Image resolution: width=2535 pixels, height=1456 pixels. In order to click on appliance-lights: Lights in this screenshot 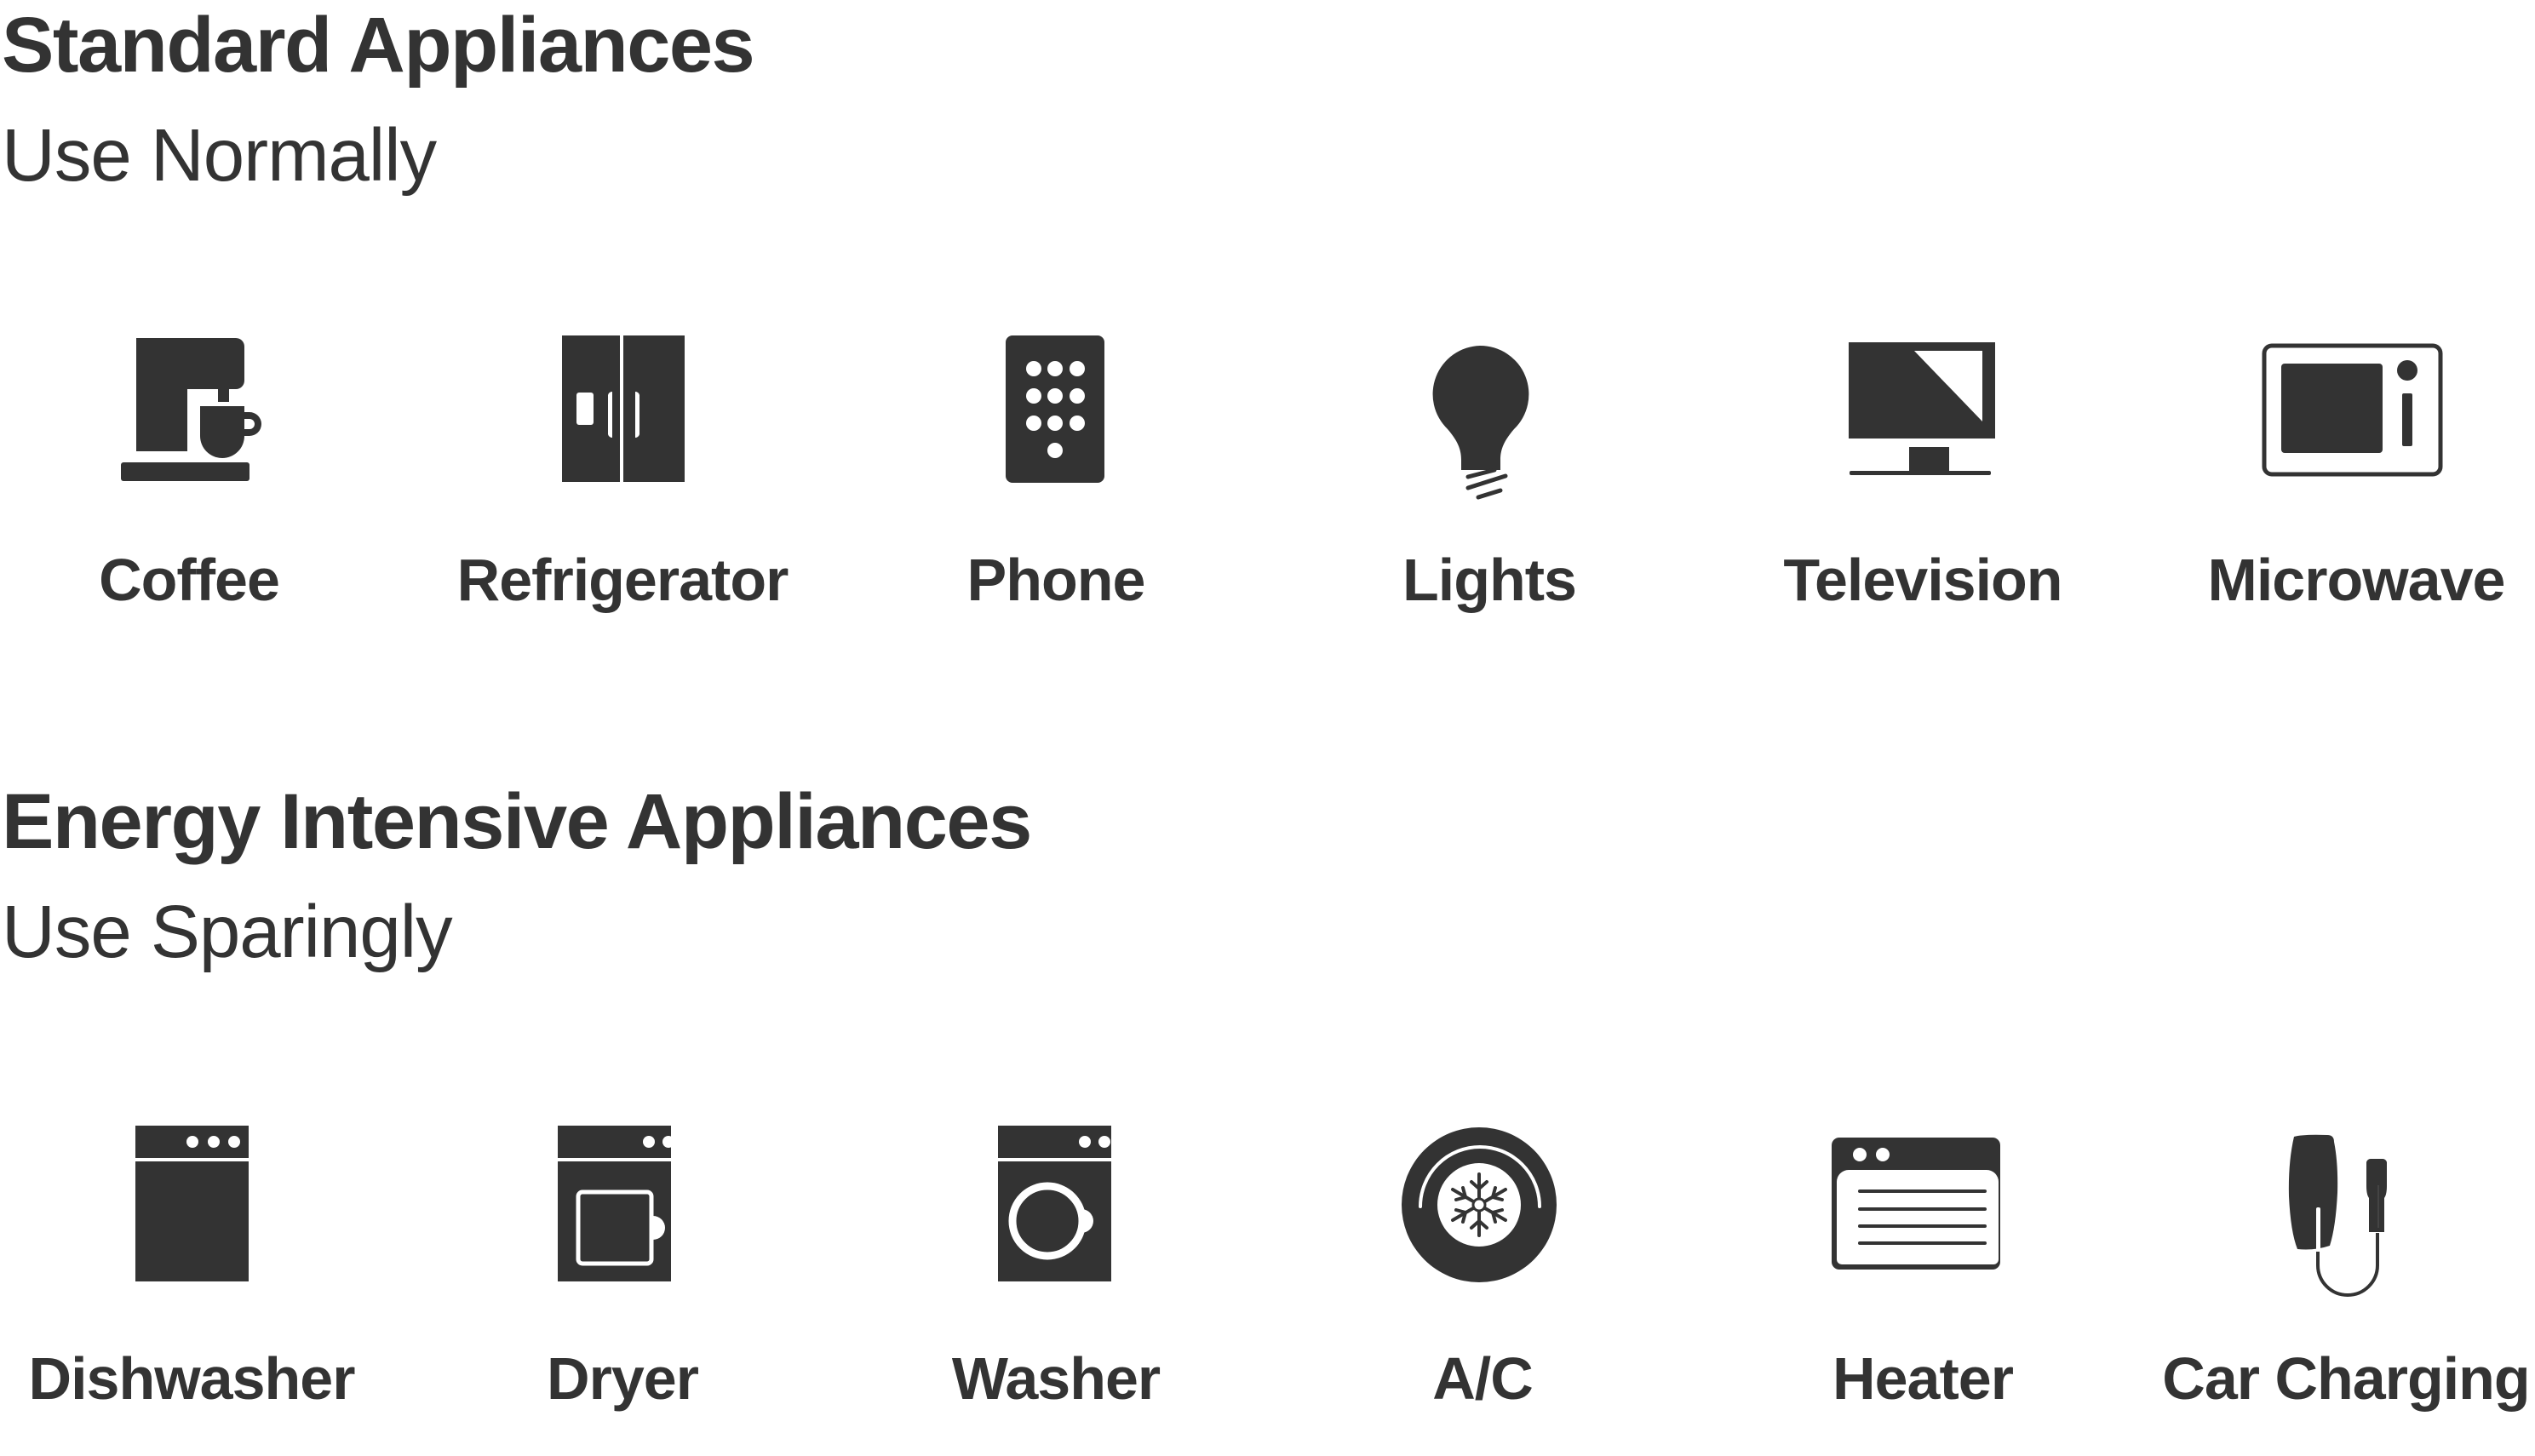, I will do `click(1489, 494)`.